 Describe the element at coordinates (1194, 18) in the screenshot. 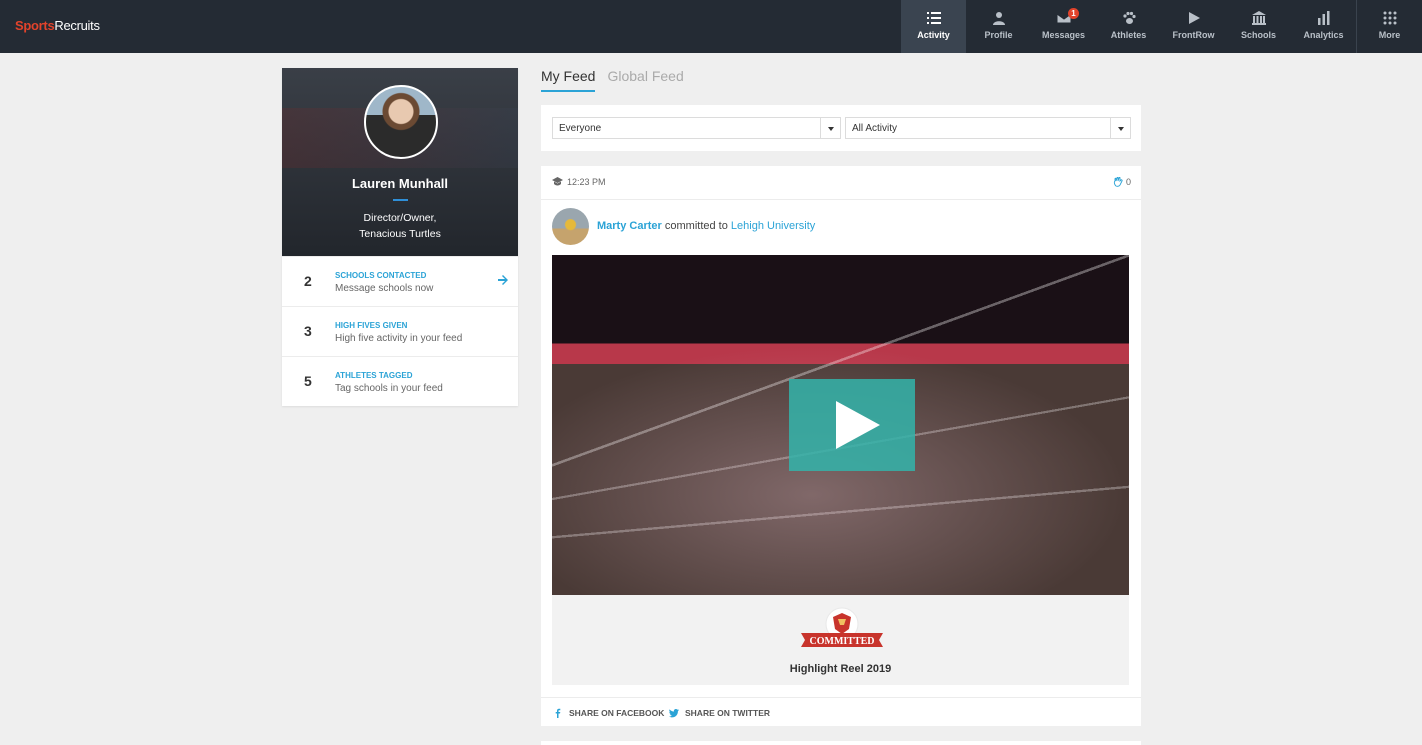

I see `play-icon` at that location.